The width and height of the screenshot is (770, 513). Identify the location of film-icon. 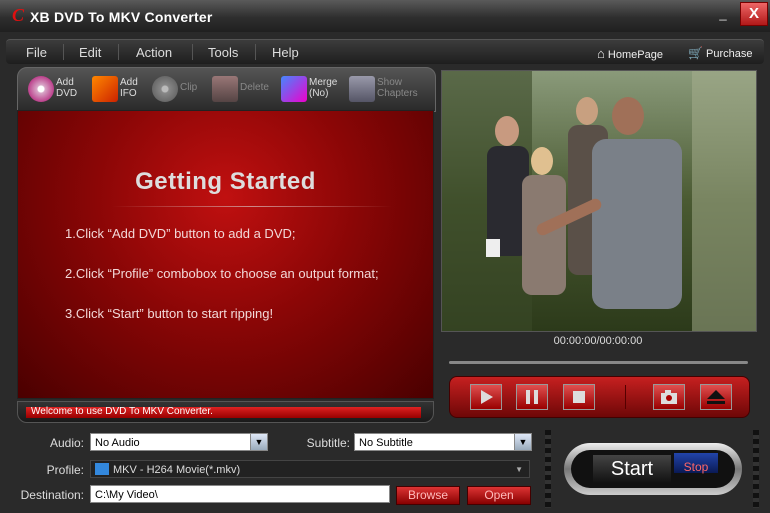
(102, 469).